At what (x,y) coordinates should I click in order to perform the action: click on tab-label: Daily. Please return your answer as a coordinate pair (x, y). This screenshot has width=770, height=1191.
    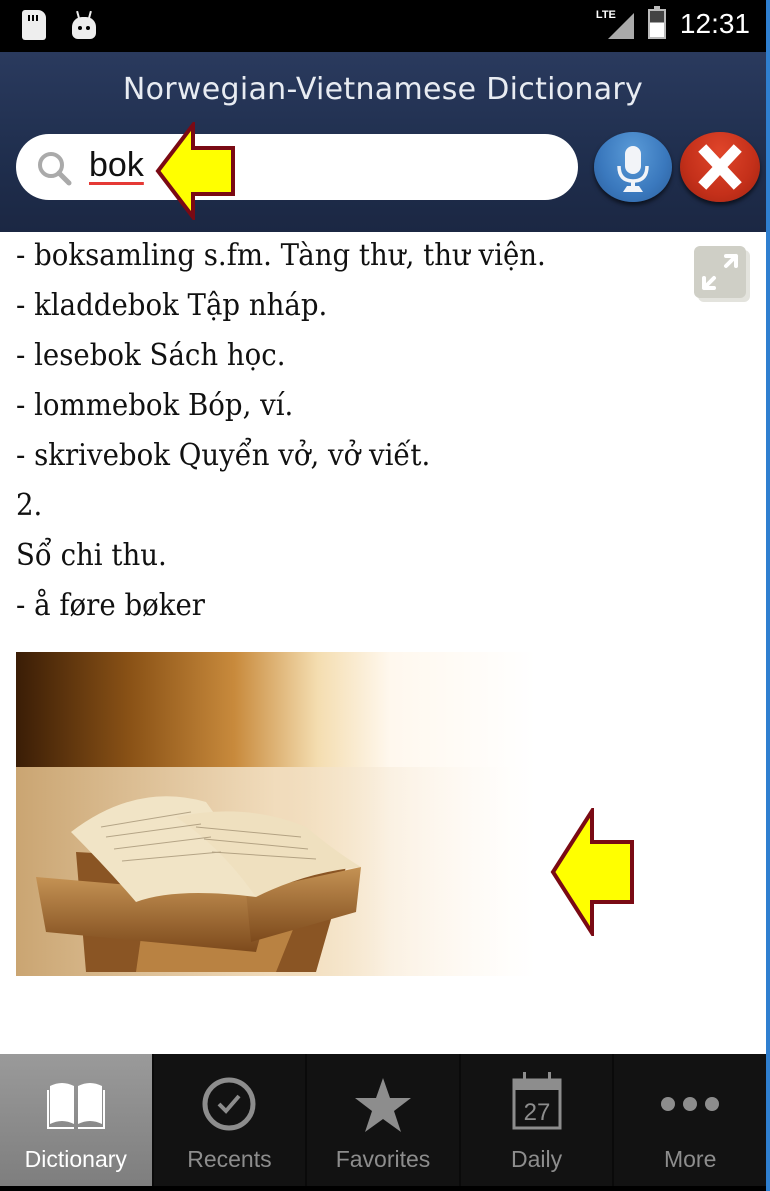
    Looking at the image, I should click on (537, 1159).